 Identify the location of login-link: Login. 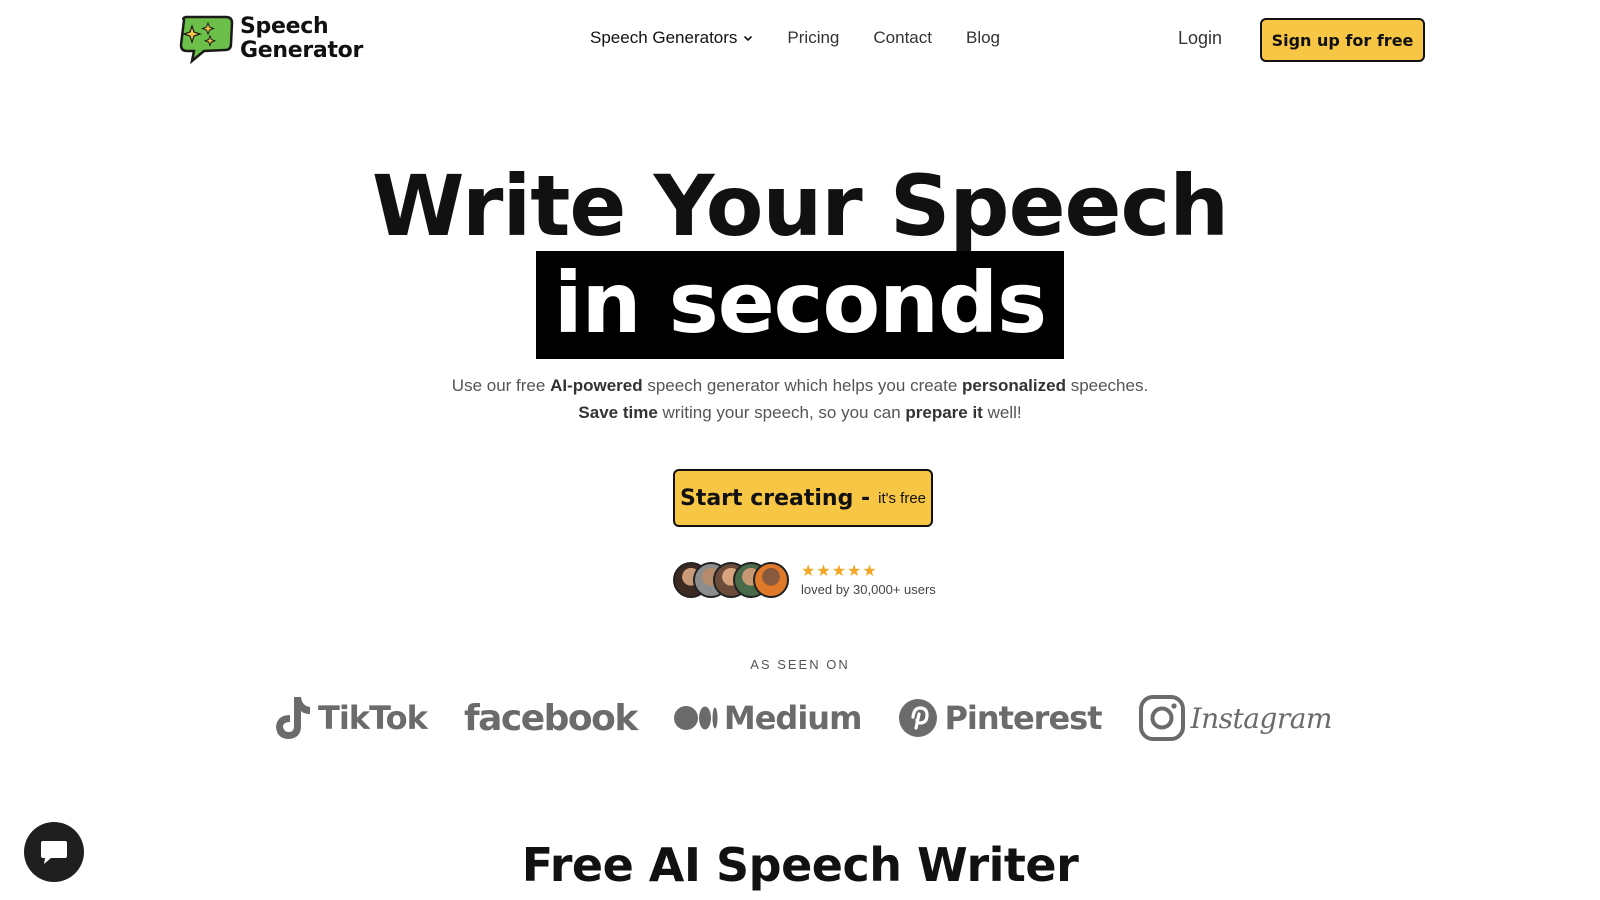
(1200, 38).